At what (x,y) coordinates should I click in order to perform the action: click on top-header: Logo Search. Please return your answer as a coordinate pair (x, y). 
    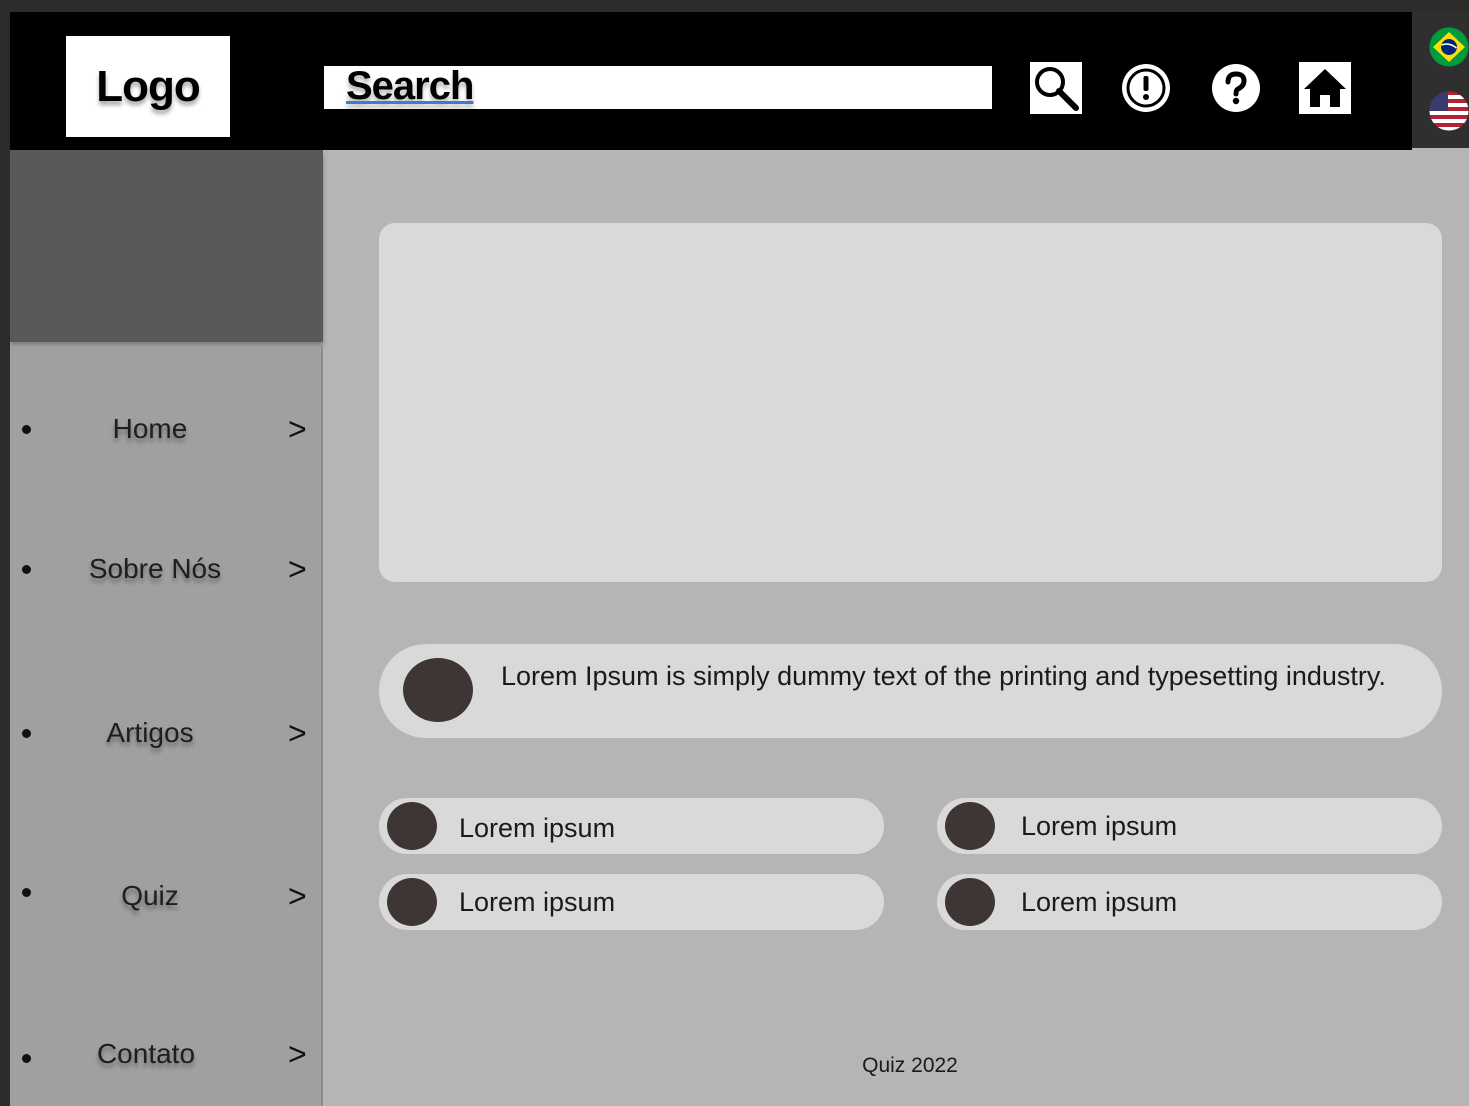
    Looking at the image, I should click on (711, 81).